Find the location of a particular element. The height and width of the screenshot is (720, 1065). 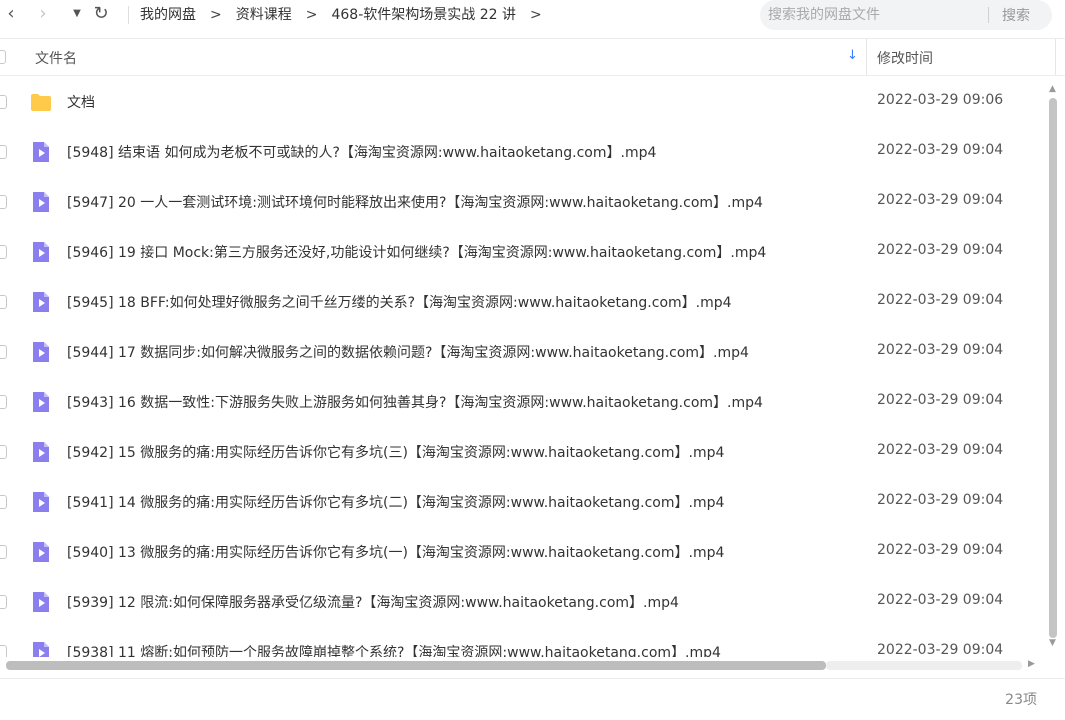

breadcrumb: 我的网盘 > 资料课程 > 468-软件架构场景实战 22 讲 > is located at coordinates (348, 15).